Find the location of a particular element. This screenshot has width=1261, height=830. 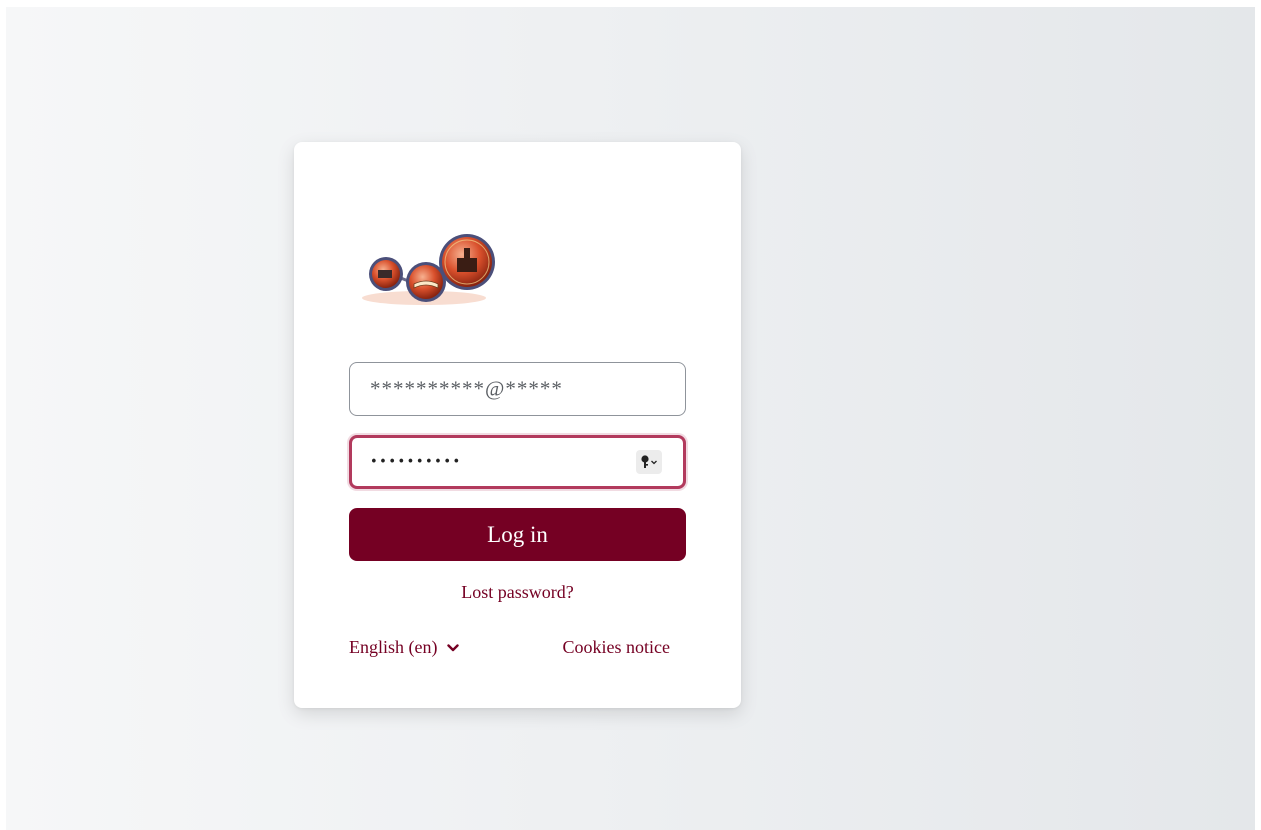

site-logo is located at coordinates (428, 269).